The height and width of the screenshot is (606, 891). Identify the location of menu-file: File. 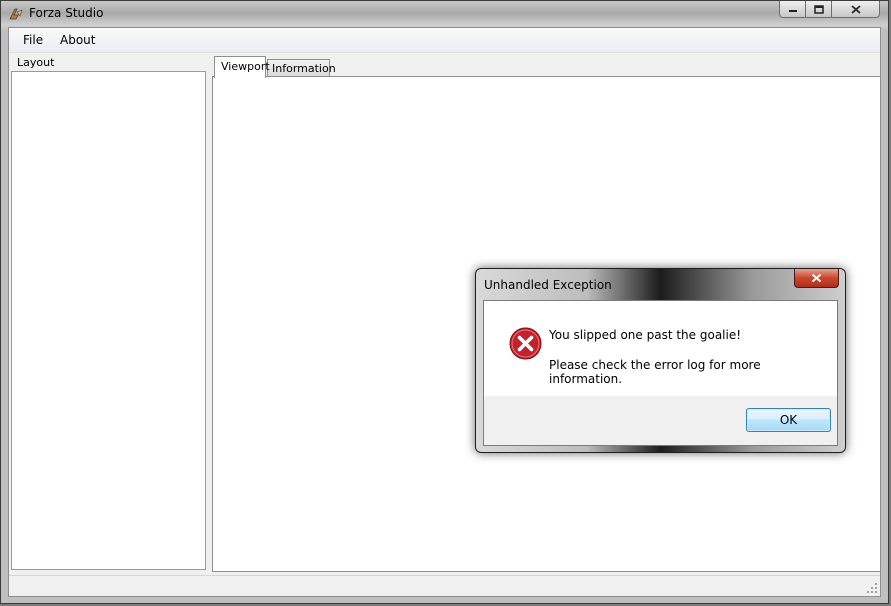
(33, 40).